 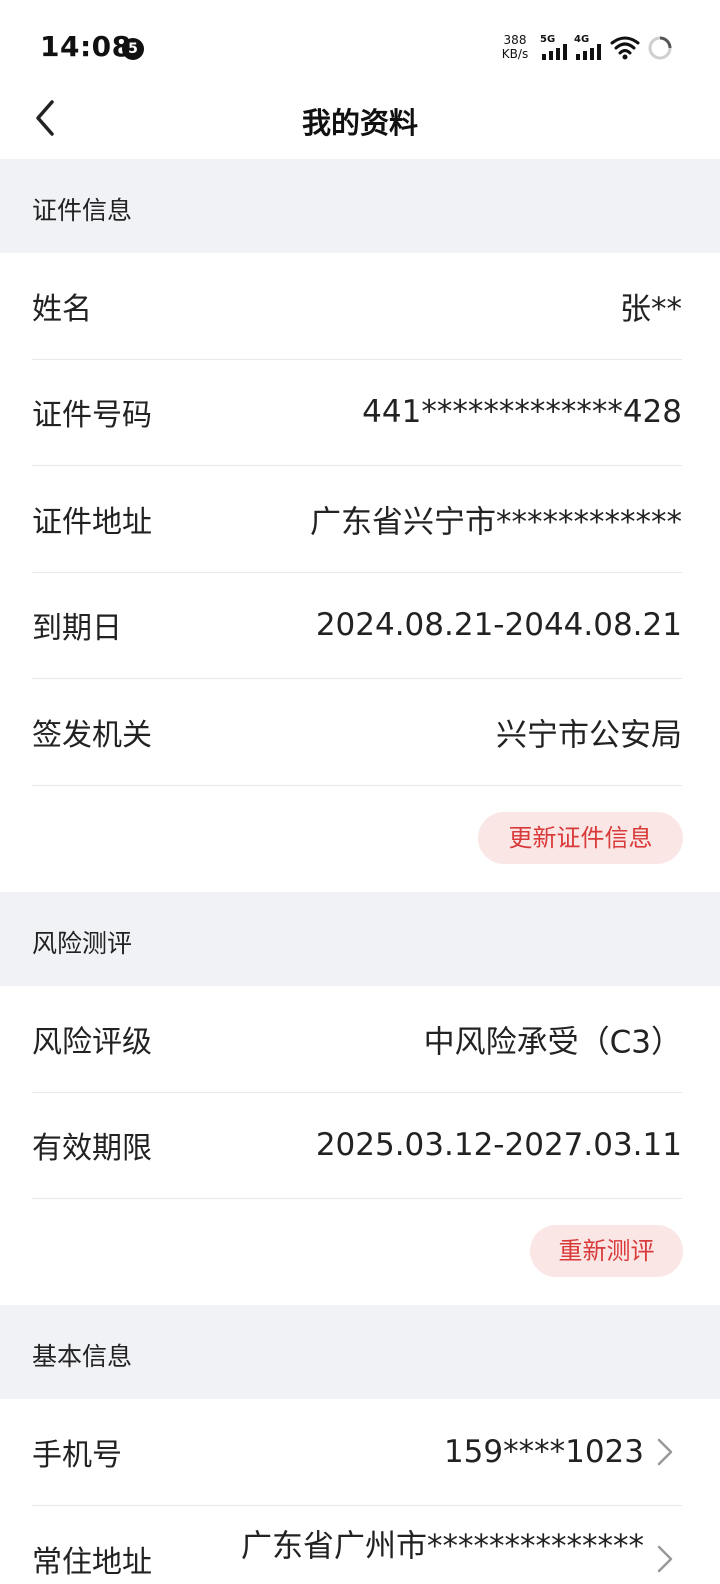 What do you see at coordinates (591, 48) in the screenshot?
I see `signal-icon: 4G` at bounding box center [591, 48].